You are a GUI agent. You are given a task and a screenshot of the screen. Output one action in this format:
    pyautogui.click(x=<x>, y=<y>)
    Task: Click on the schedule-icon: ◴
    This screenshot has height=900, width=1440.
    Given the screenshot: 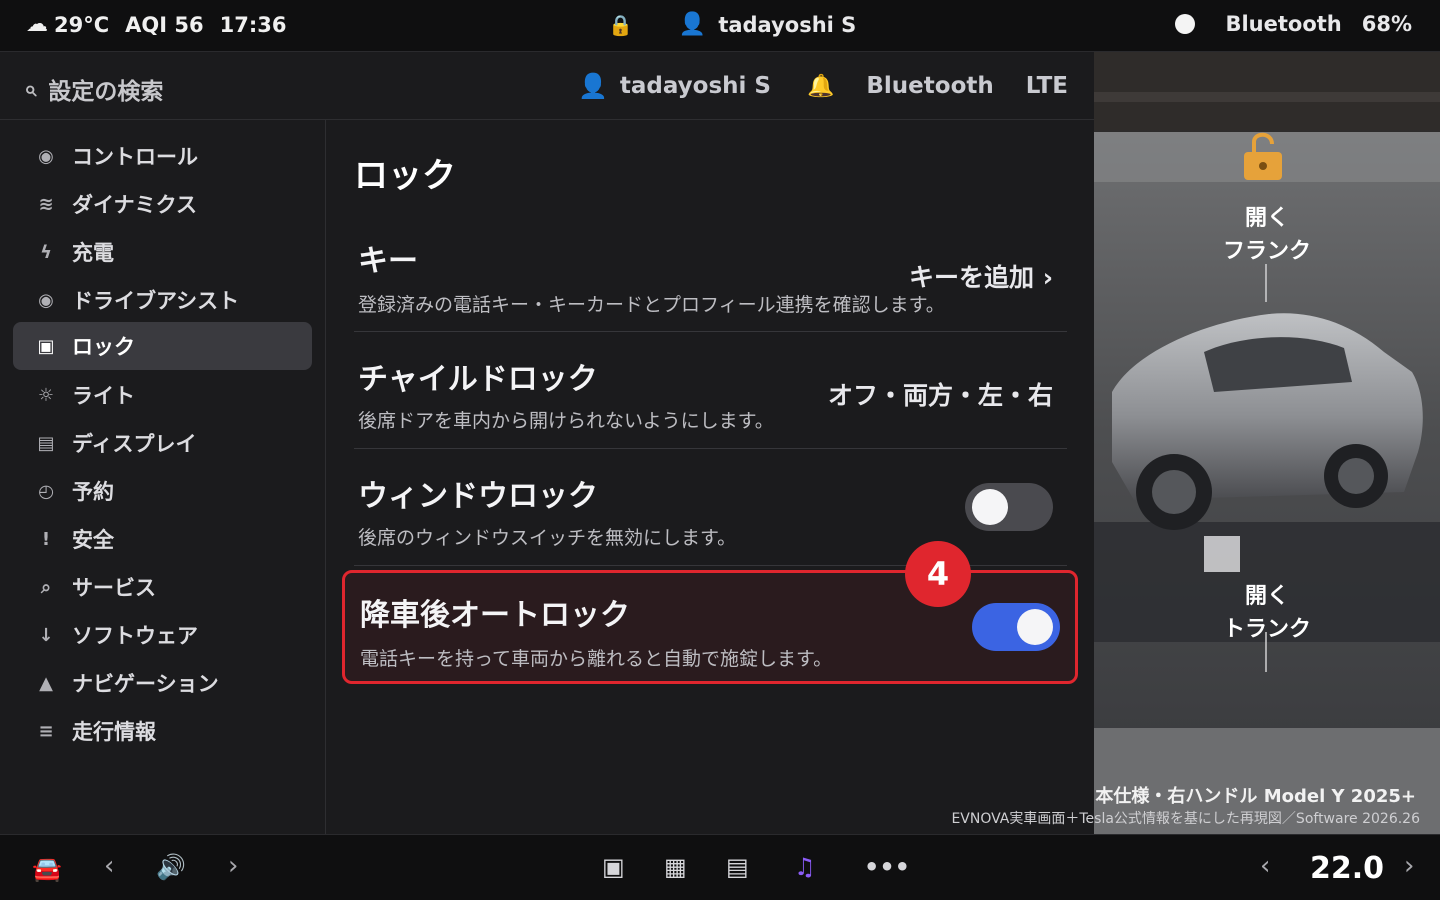 What is the action you would take?
    pyautogui.click(x=46, y=491)
    